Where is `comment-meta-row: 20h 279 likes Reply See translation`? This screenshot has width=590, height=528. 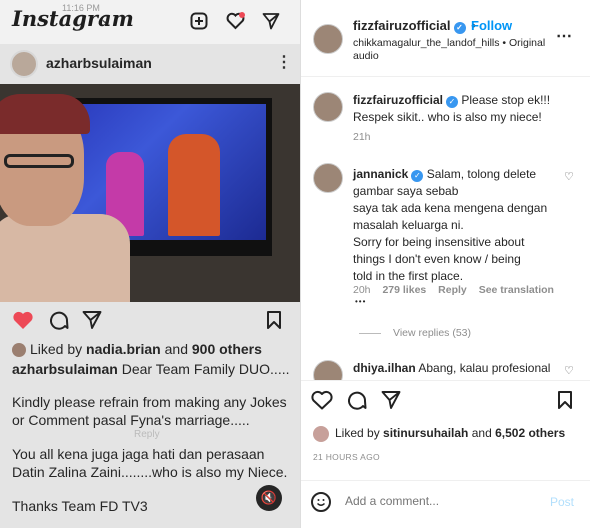 comment-meta-row: 20h 279 likes Reply See translation is located at coordinates (453, 290).